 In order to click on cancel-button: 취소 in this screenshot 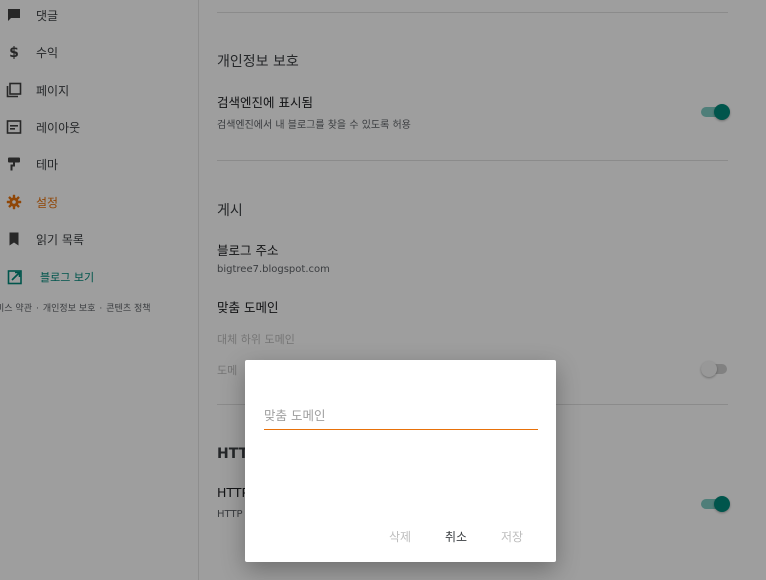, I will do `click(456, 536)`.